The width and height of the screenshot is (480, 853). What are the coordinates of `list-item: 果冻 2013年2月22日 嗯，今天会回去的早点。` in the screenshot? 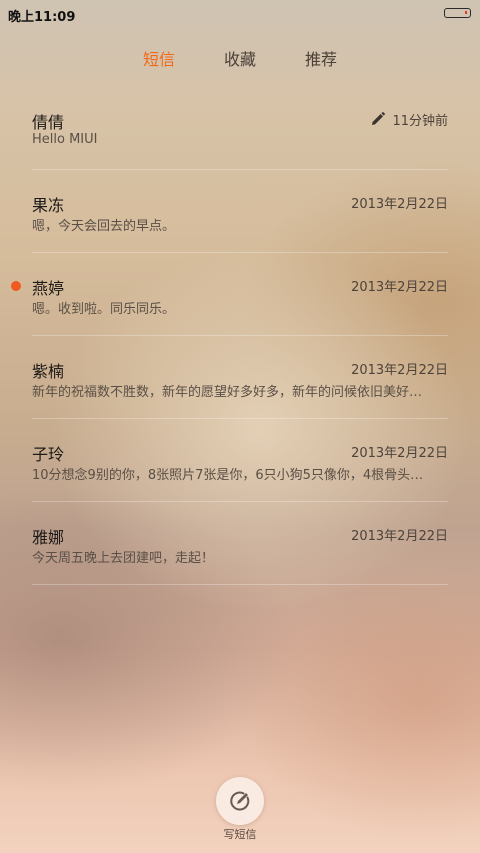 It's located at (240, 211).